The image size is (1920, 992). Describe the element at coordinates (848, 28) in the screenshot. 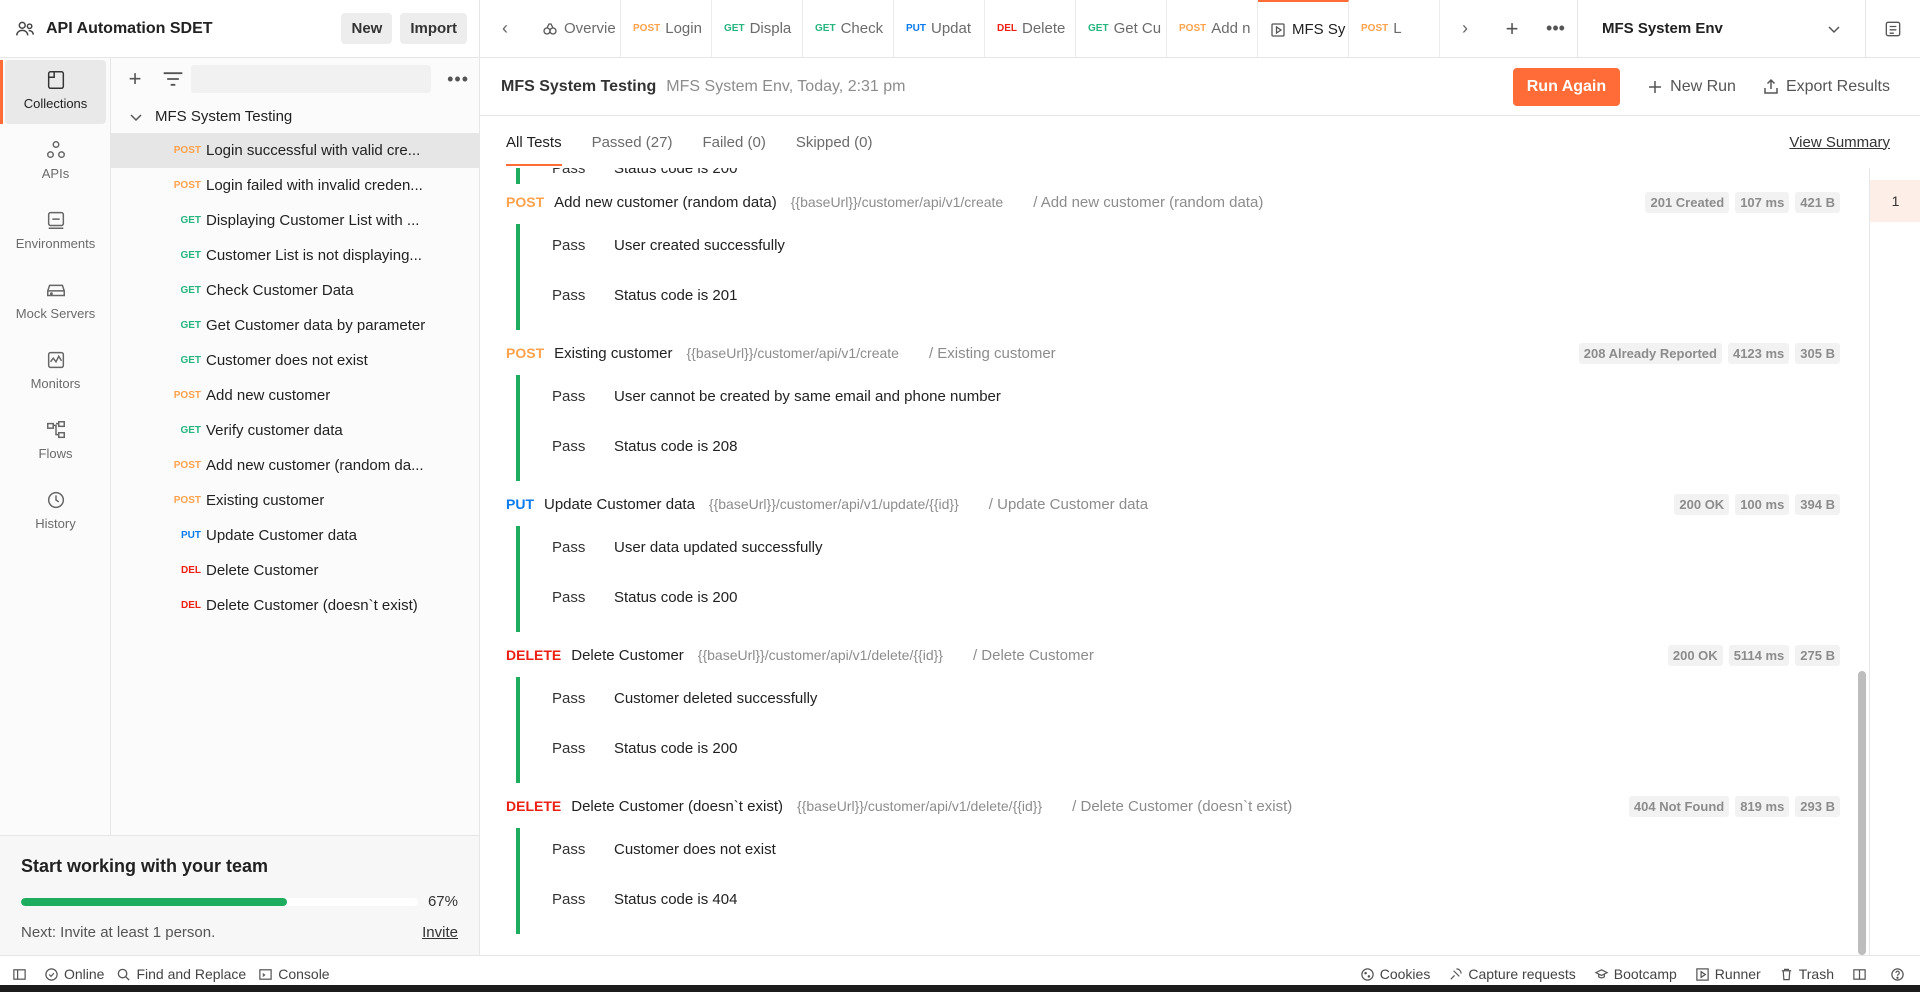

I see `tab-request: GET Check` at that location.